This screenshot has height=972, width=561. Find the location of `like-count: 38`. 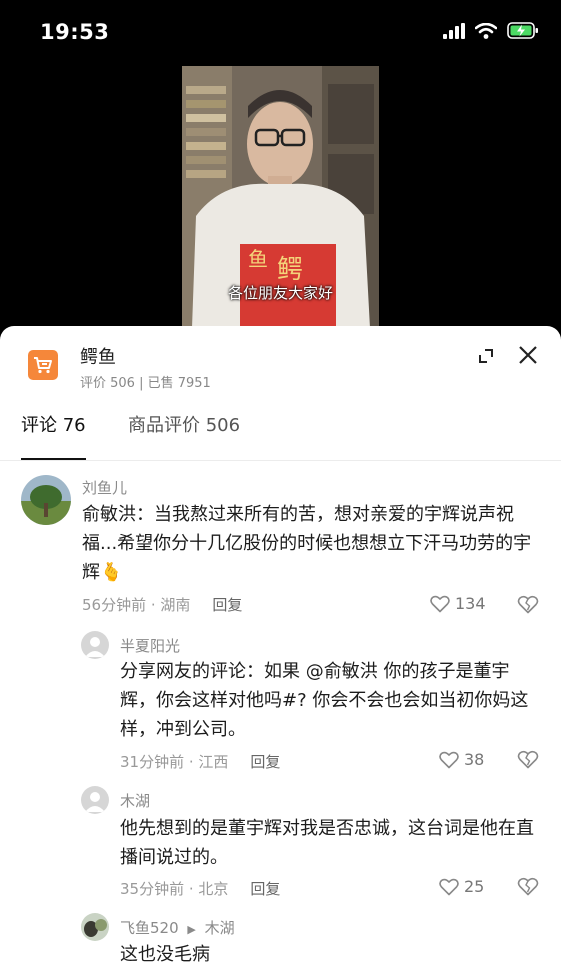

like-count: 38 is located at coordinates (474, 759).